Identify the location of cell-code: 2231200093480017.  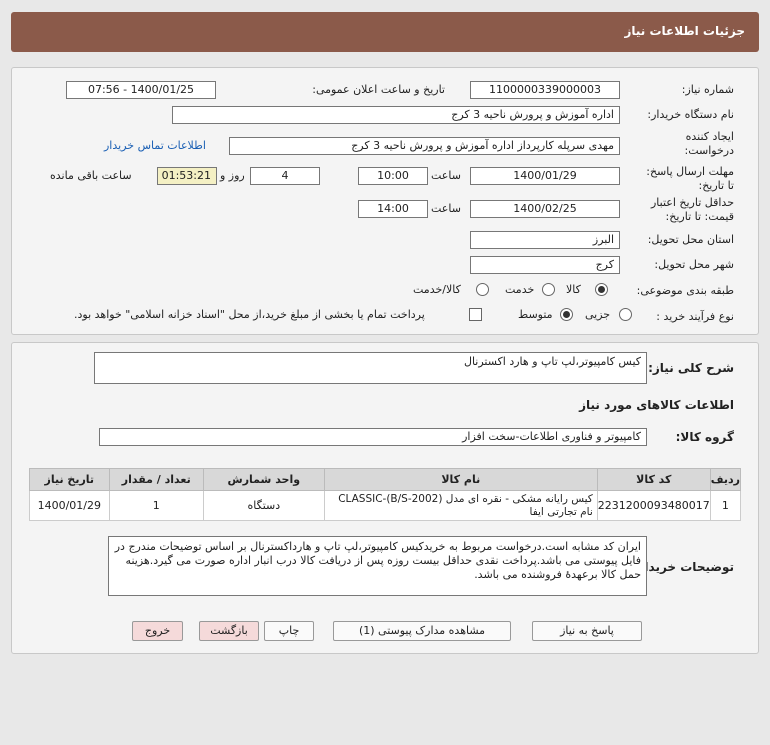
(653, 505).